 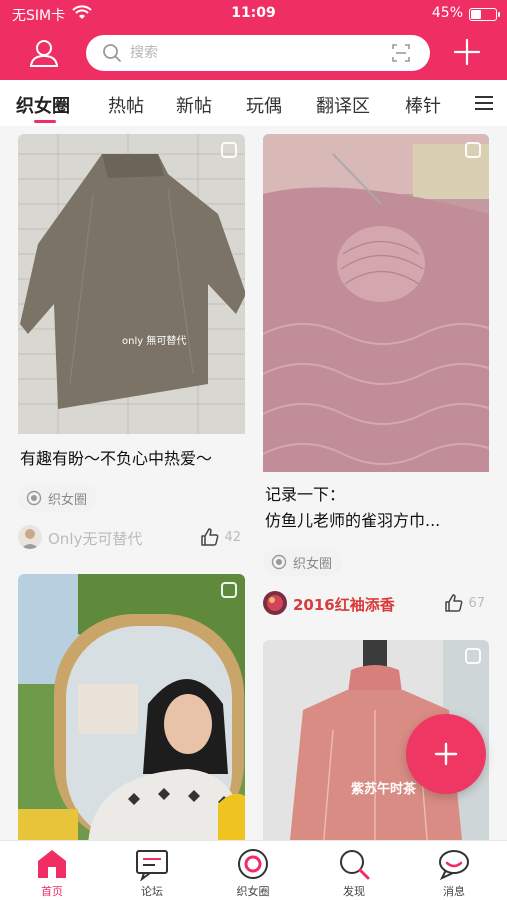 I want to click on tab-dolls: 玩偶, so click(x=264, y=105).